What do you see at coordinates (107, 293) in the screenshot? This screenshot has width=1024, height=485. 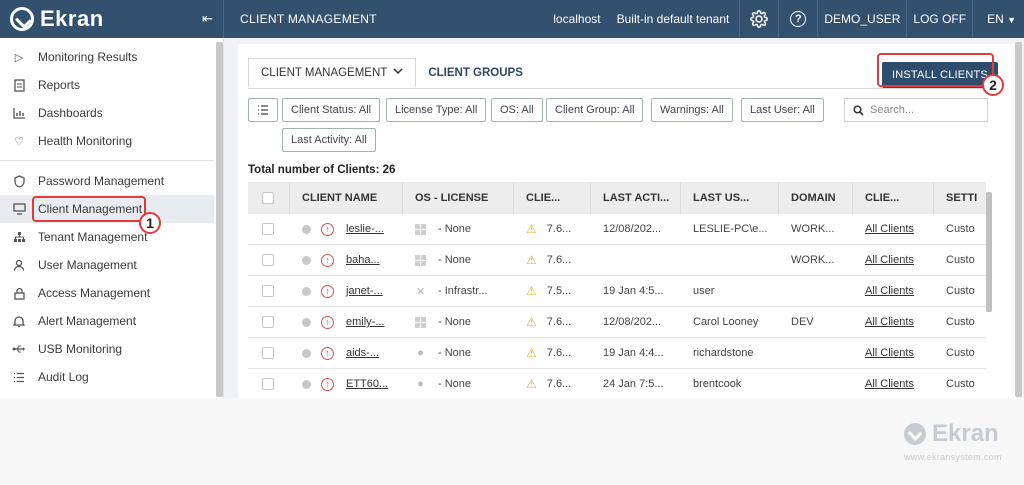 I see `sidebar-item-access-management: Access Management` at bounding box center [107, 293].